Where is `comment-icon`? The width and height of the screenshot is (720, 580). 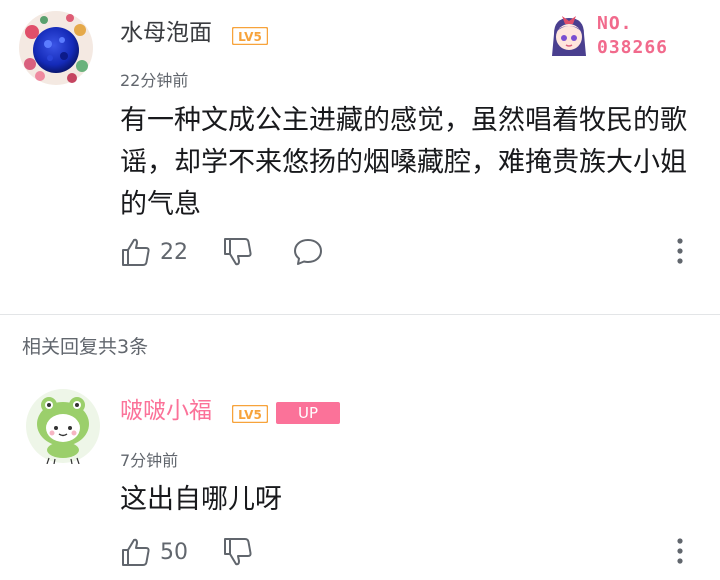
comment-icon is located at coordinates (308, 252).